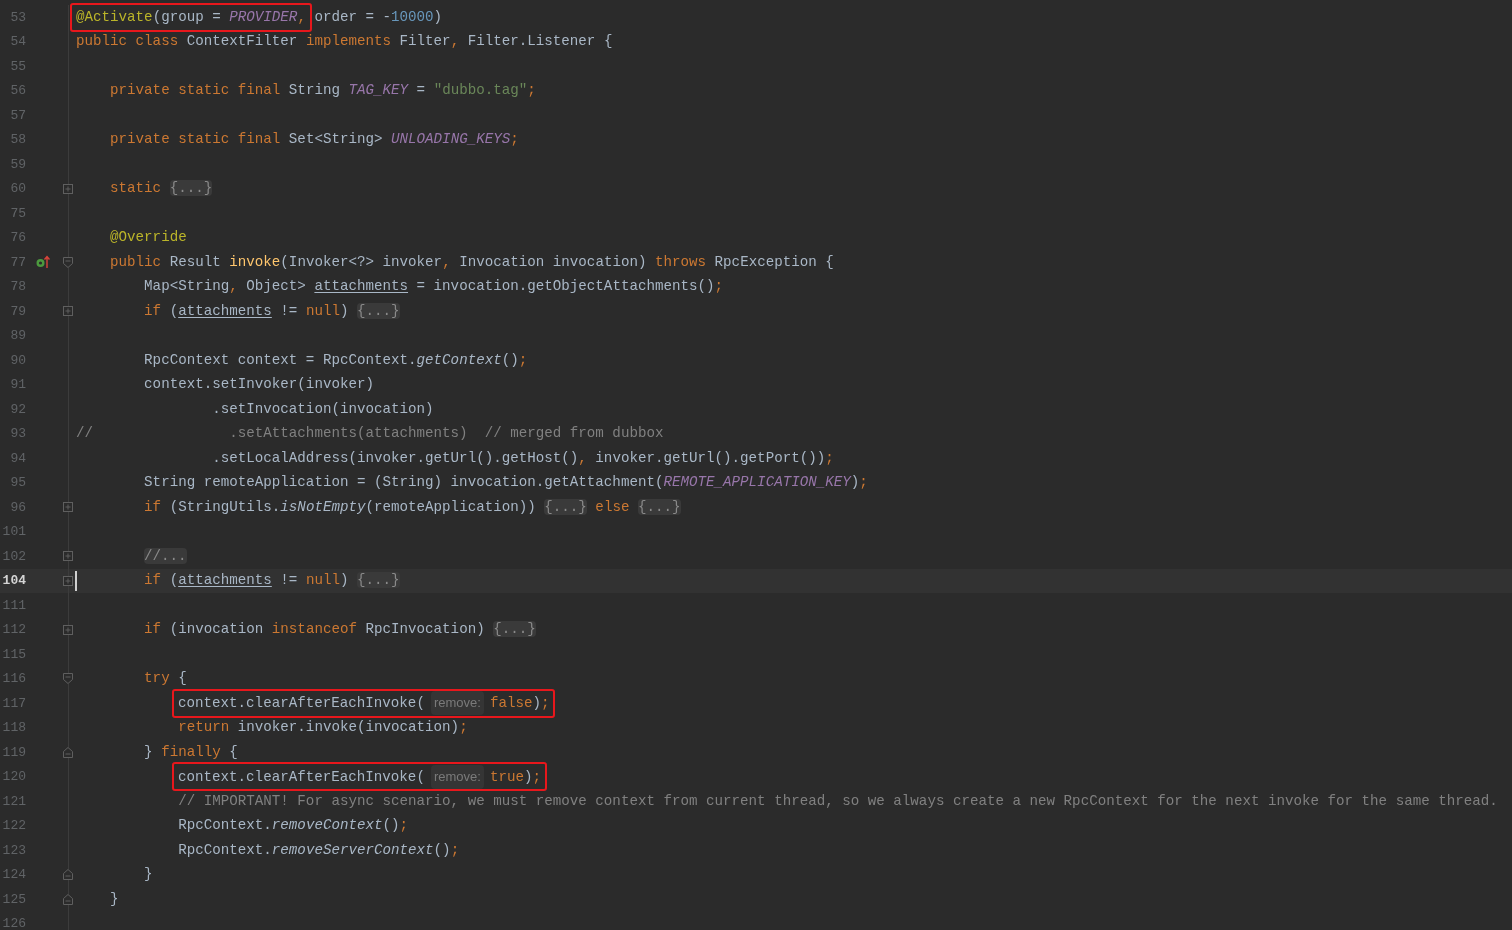  Describe the element at coordinates (17, 238) in the screenshot. I see `line-number: 76` at that location.